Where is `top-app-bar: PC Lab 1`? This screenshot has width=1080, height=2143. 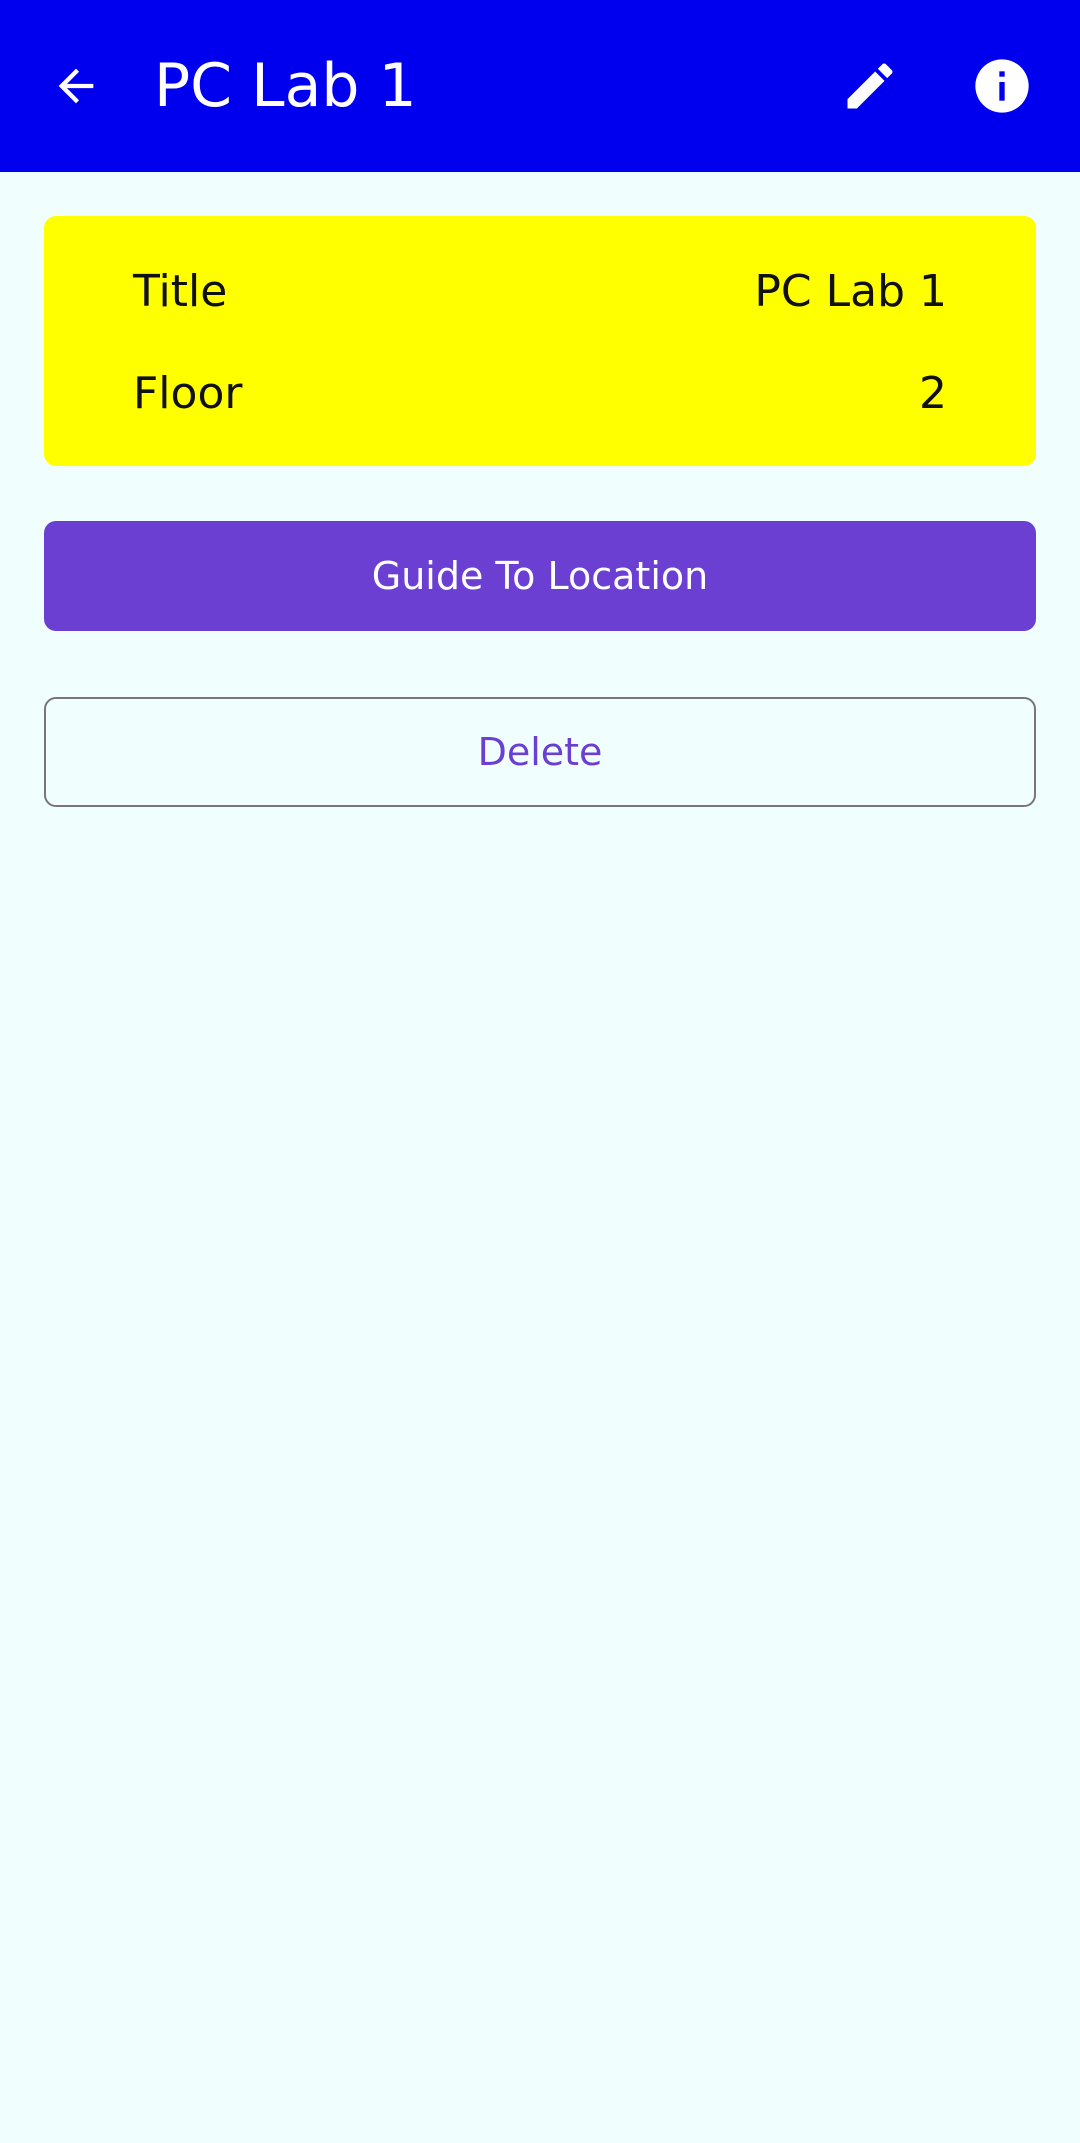
top-app-bar: PC Lab 1 is located at coordinates (540, 86).